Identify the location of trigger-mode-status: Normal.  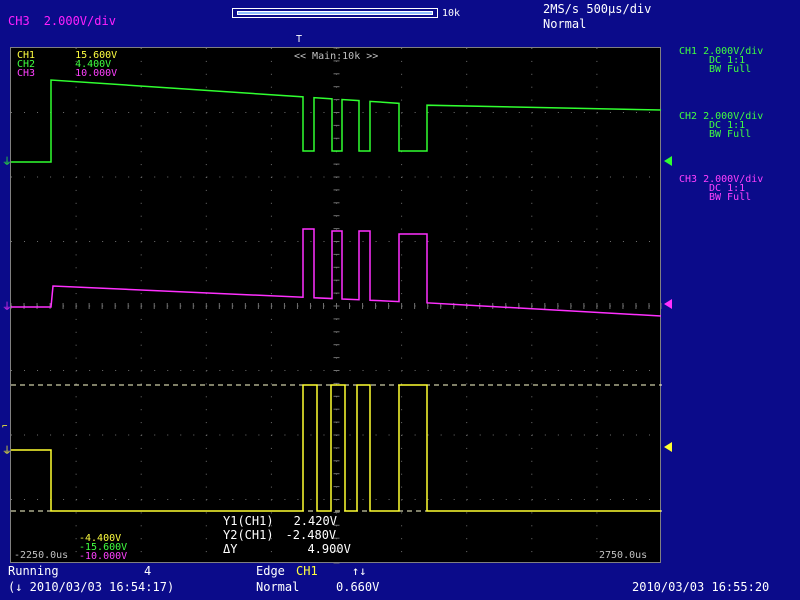
(278, 587).